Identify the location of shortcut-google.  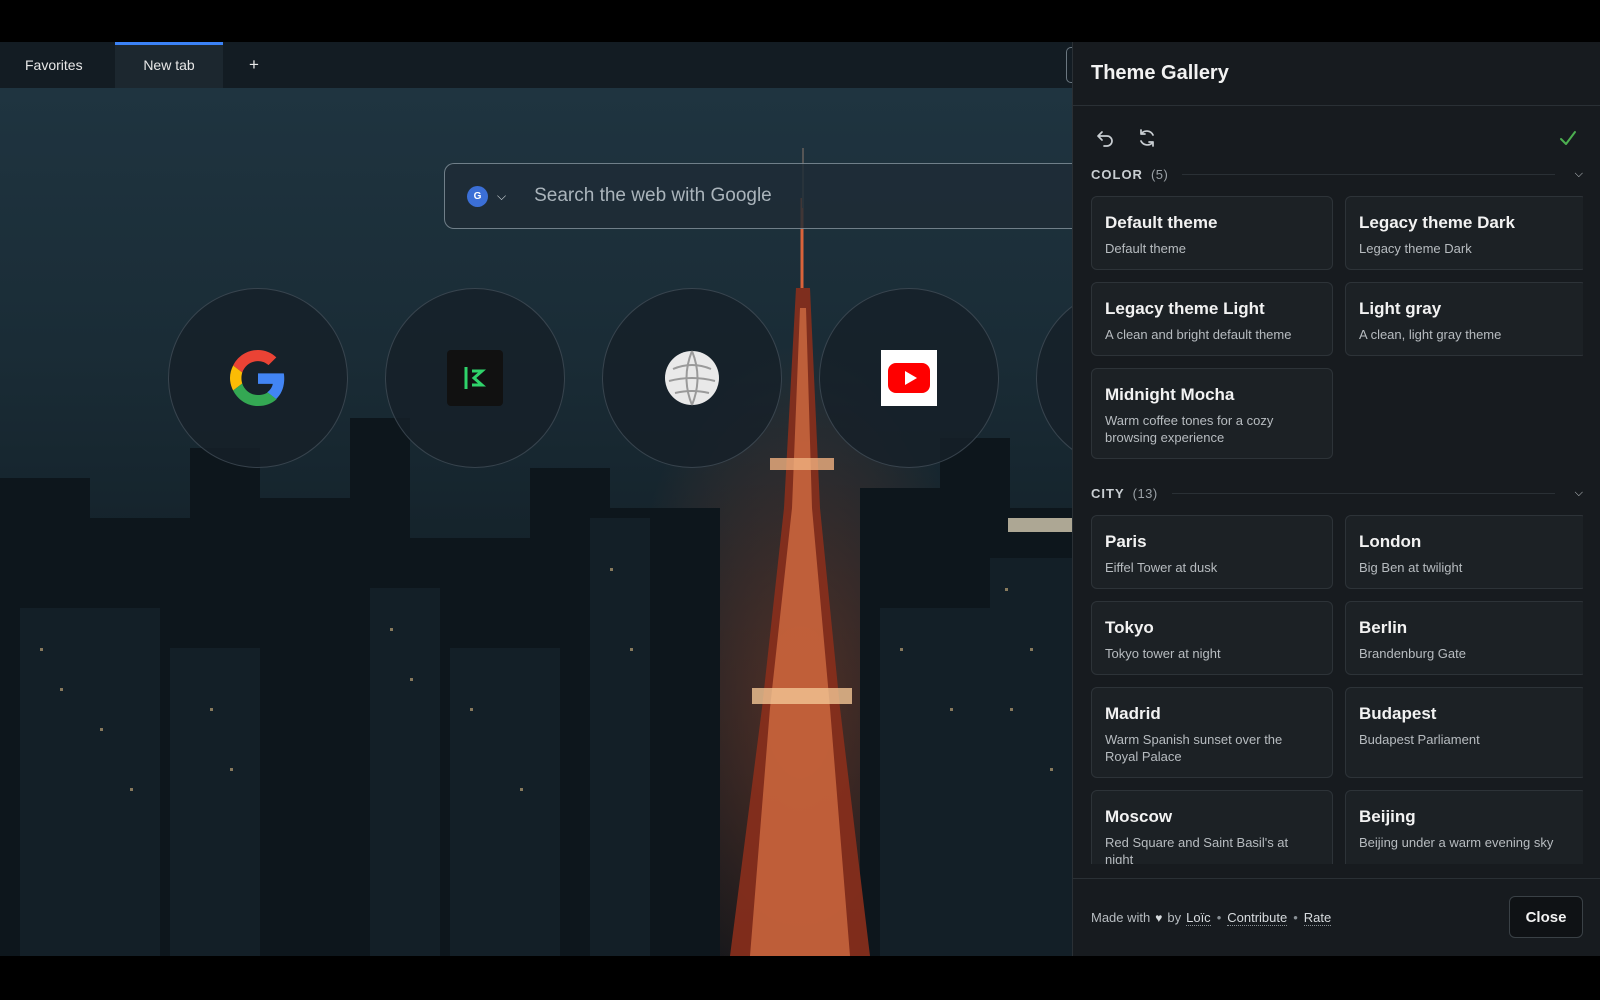
(258, 378).